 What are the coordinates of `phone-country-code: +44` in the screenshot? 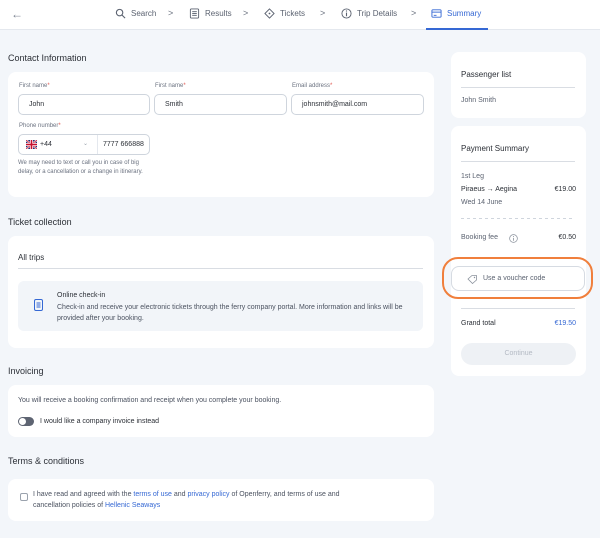 It's located at (46, 144).